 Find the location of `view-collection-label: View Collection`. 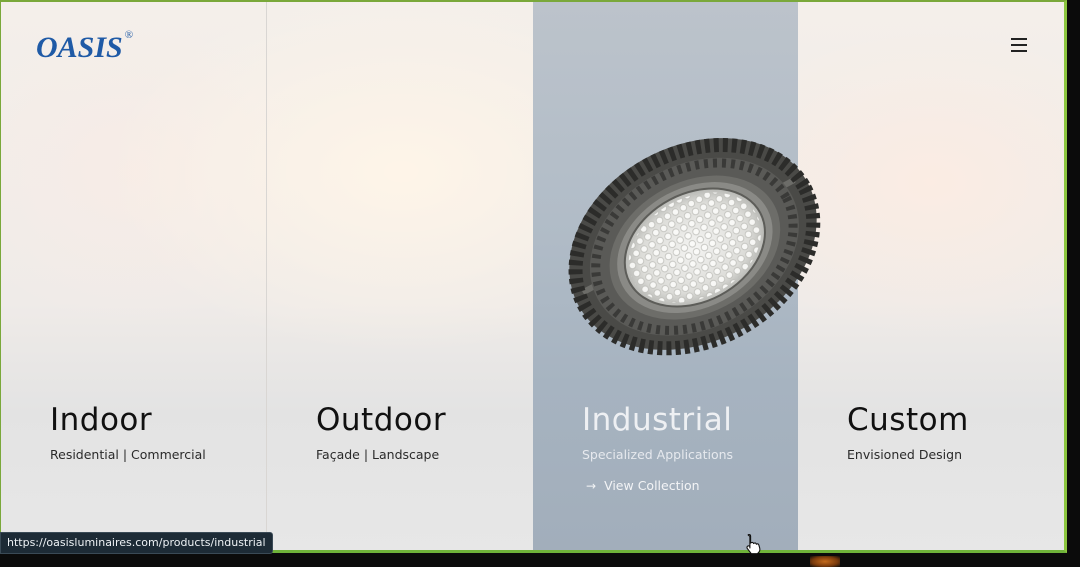

view-collection-label: View Collection is located at coordinates (652, 485).